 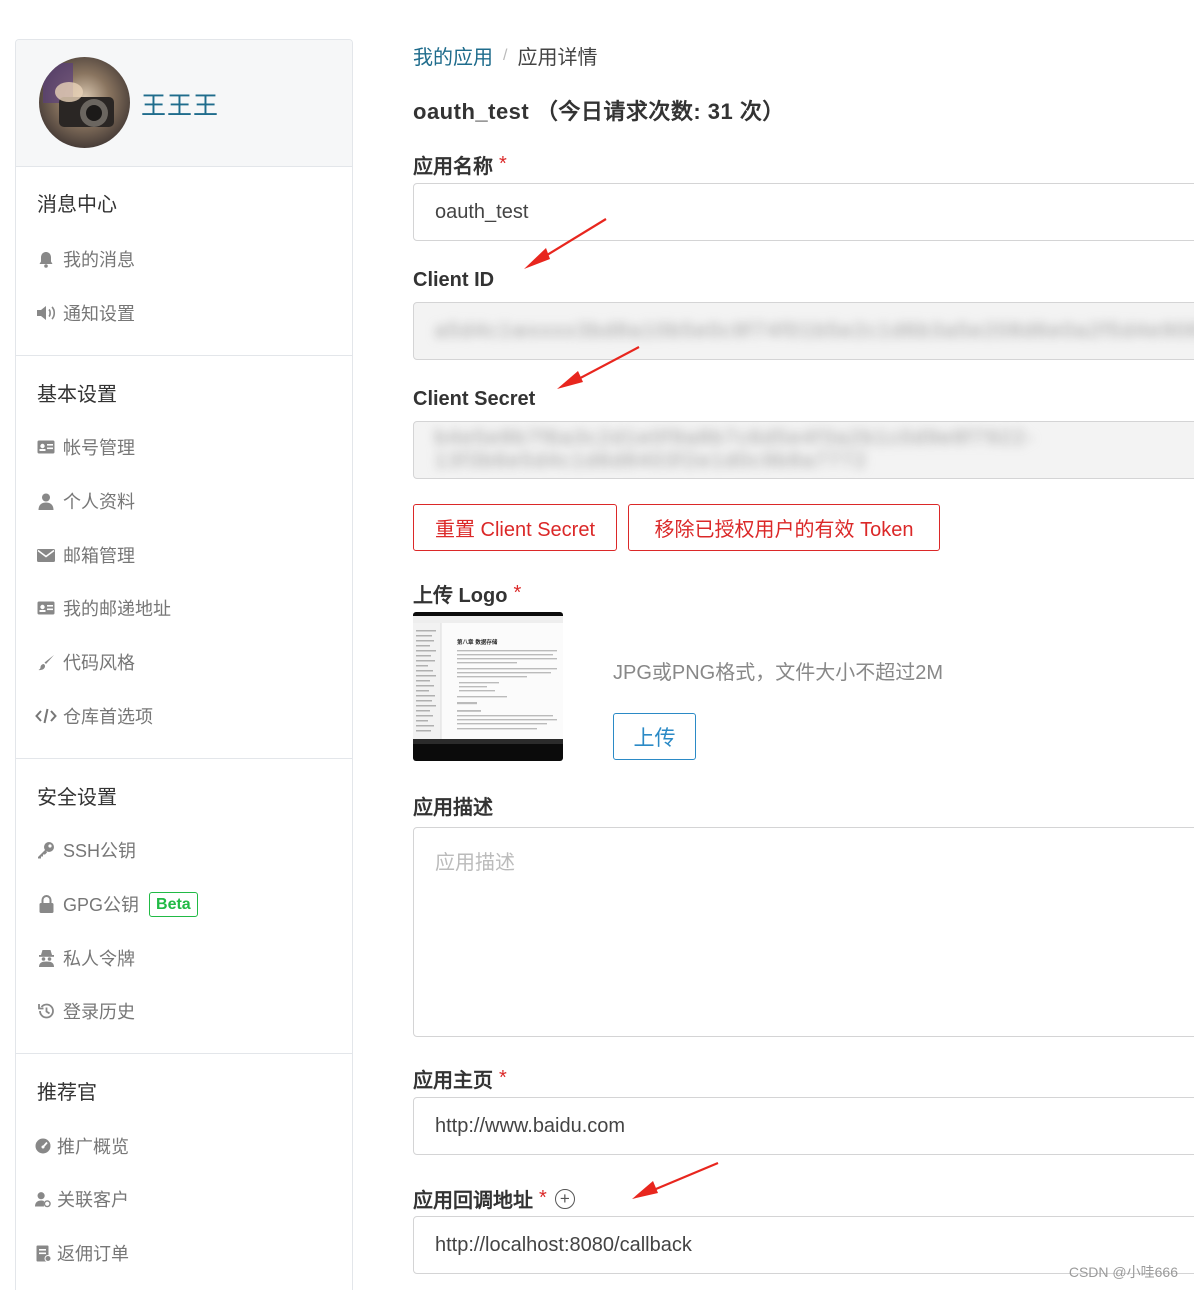 What do you see at coordinates (46, 259) in the screenshot?
I see `bell-icon` at bounding box center [46, 259].